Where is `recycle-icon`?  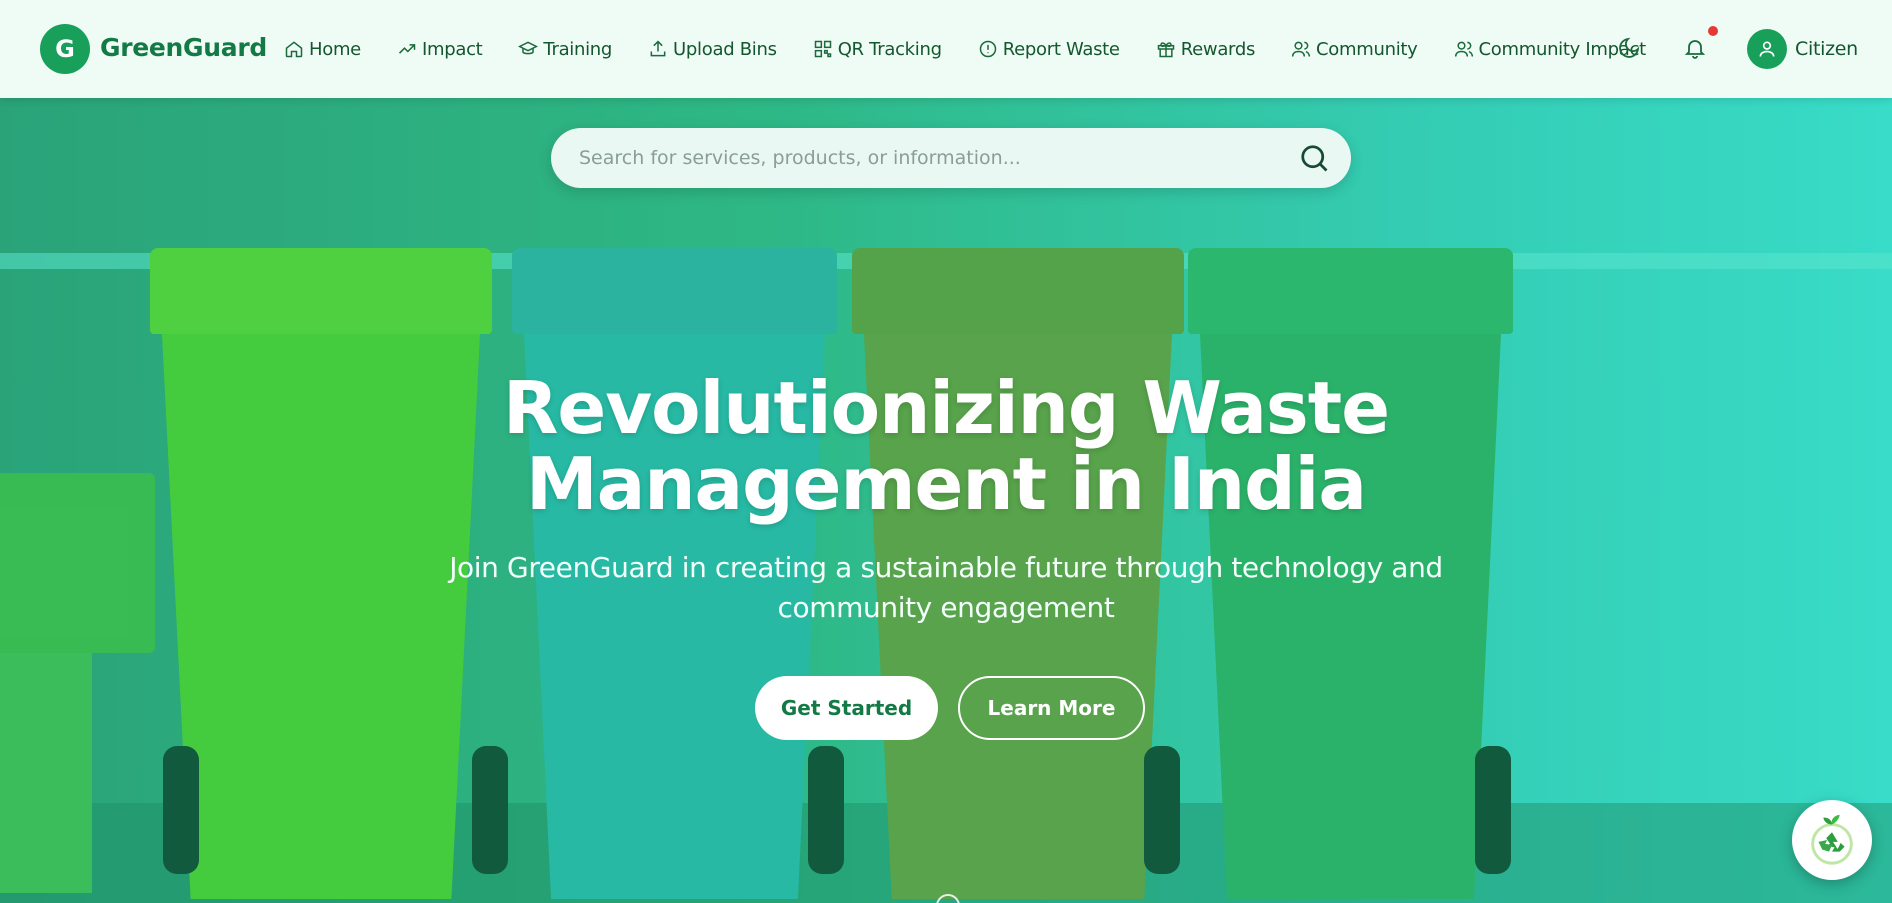
recycle-icon is located at coordinates (1832, 839).